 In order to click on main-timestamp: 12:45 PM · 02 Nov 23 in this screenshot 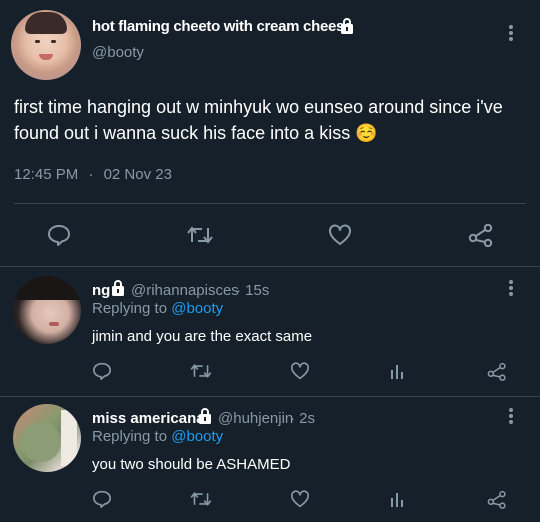, I will do `click(93, 174)`.